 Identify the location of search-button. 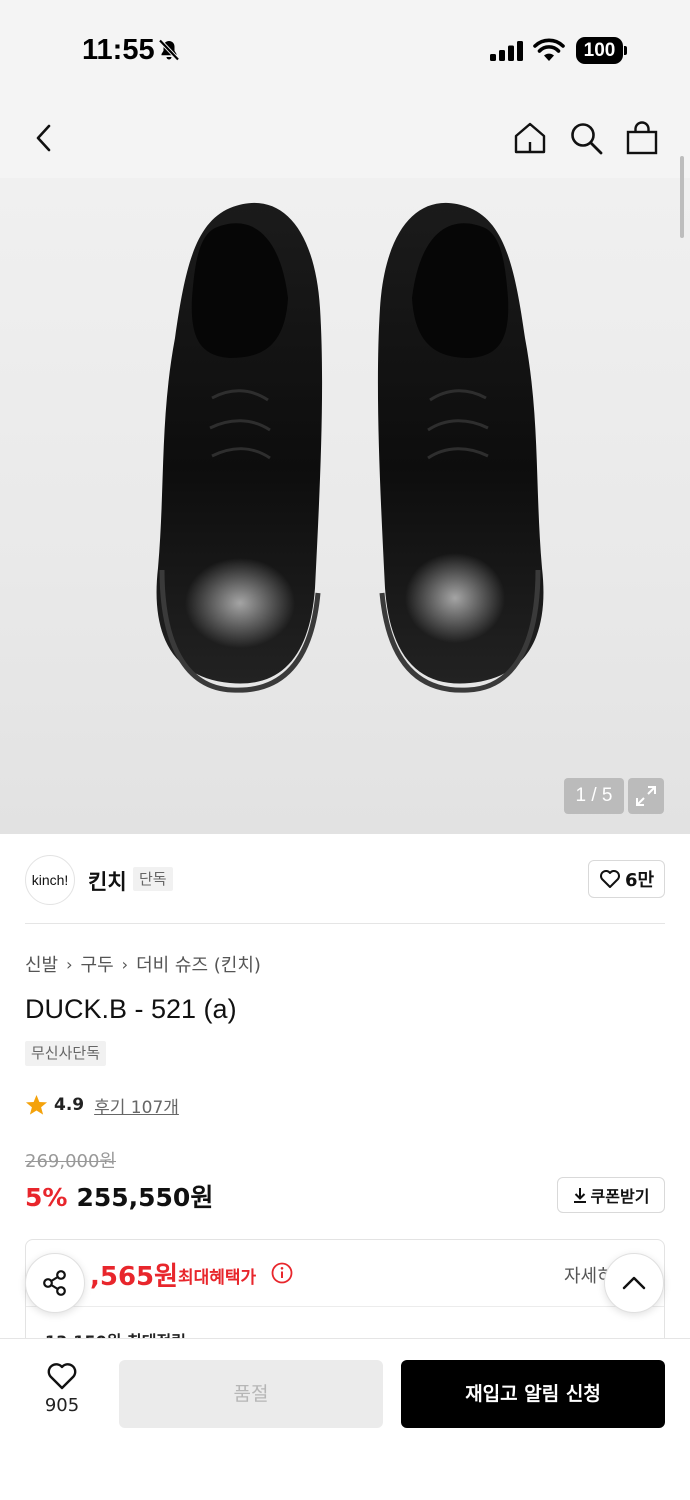
(586, 138).